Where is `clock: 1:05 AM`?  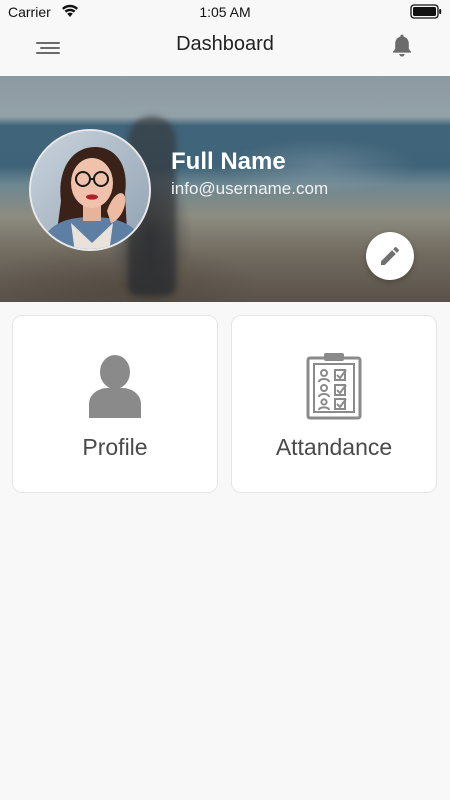 clock: 1:05 AM is located at coordinates (225, 12).